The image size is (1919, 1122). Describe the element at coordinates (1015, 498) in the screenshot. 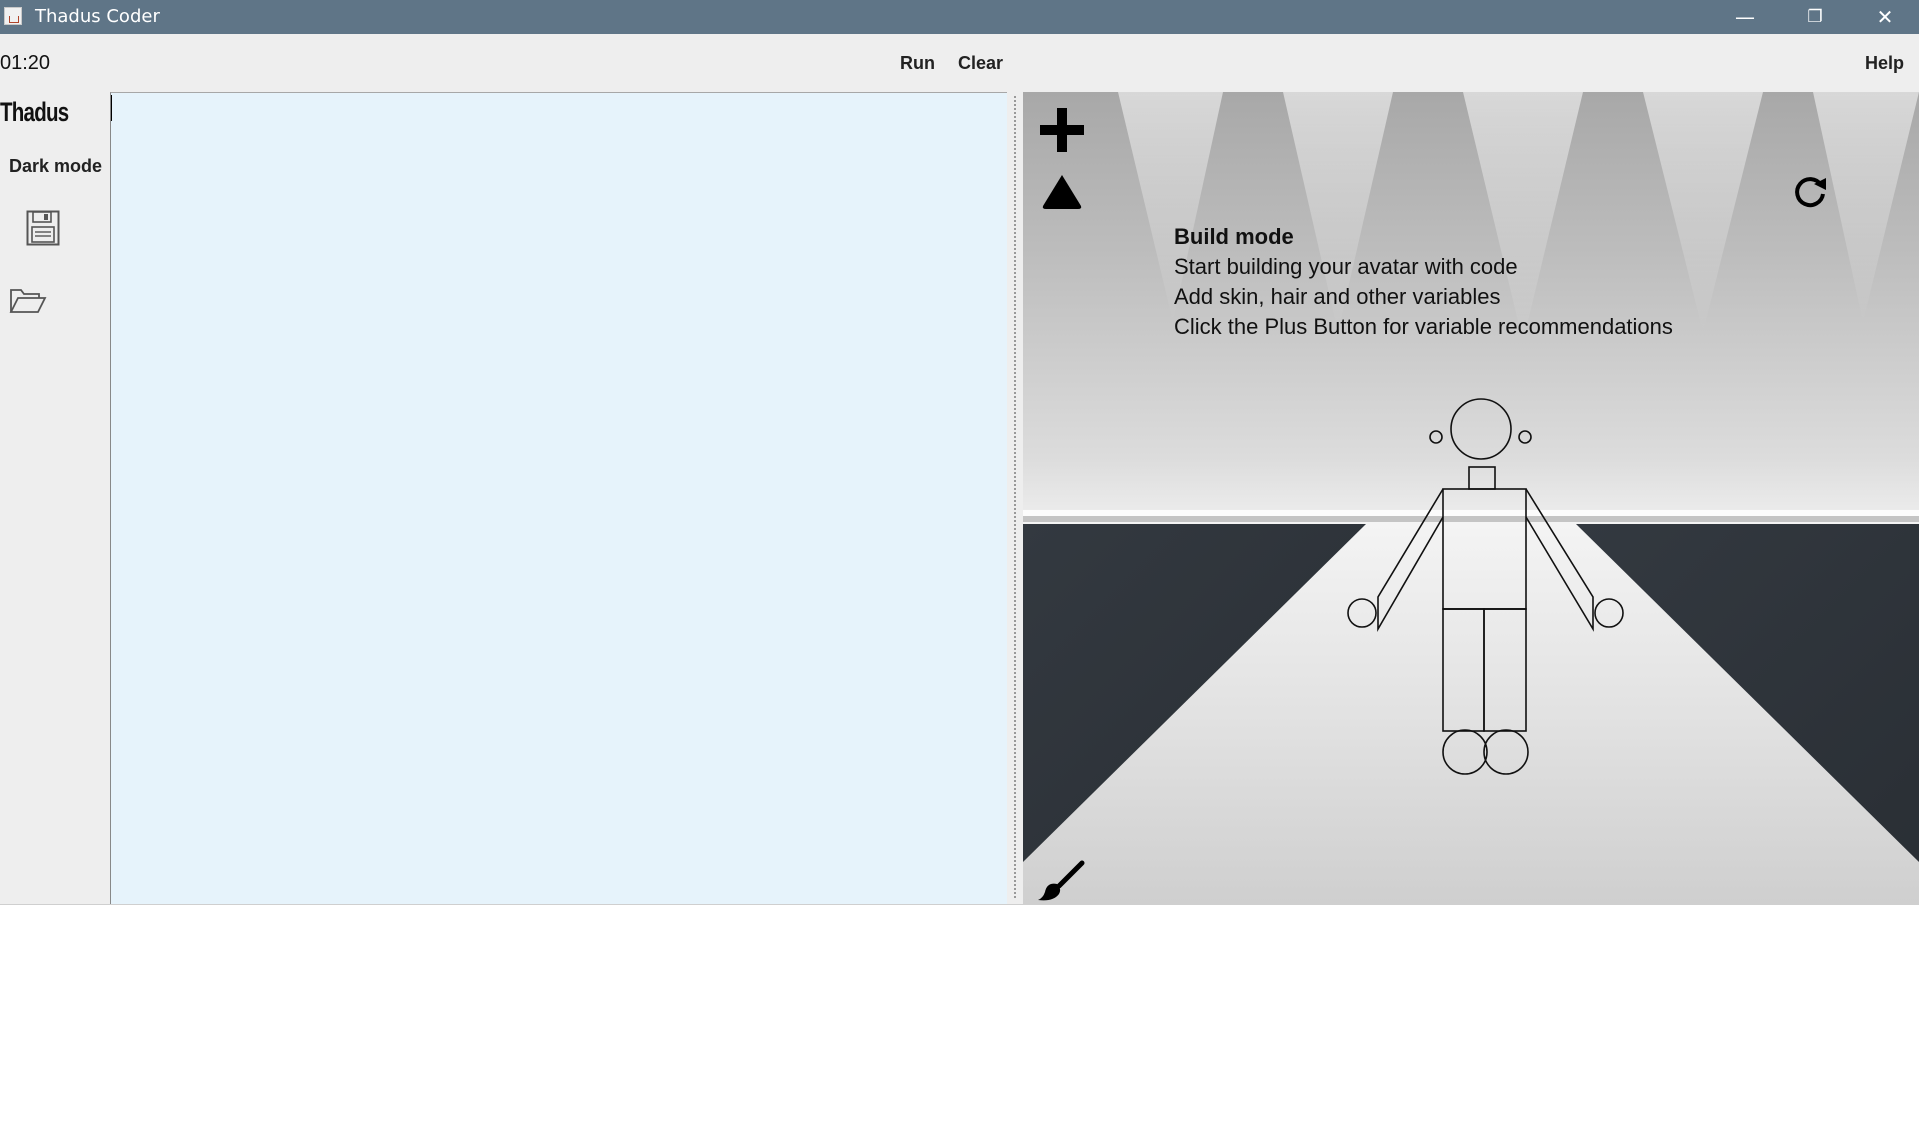

I see `pane-splitter` at that location.